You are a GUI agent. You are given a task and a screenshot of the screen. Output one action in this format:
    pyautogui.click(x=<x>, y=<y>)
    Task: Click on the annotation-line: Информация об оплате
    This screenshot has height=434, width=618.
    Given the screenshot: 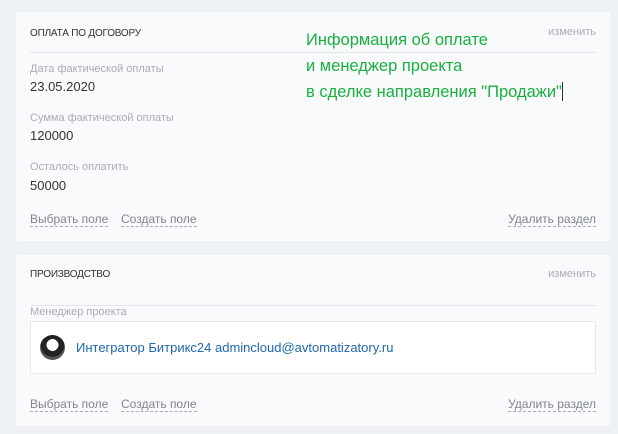 What is the action you would take?
    pyautogui.click(x=397, y=40)
    